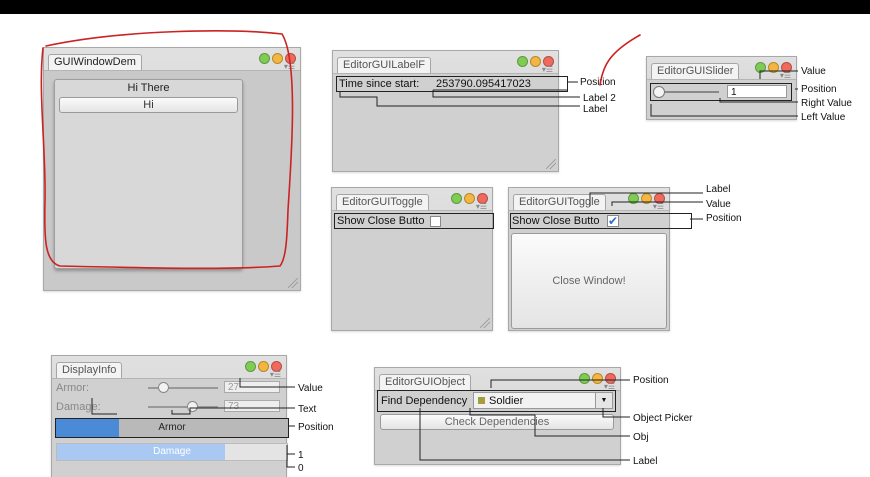 This screenshot has height=477, width=870. Describe the element at coordinates (233, 411) in the screenshot. I see `leader-di-text-b` at that location.